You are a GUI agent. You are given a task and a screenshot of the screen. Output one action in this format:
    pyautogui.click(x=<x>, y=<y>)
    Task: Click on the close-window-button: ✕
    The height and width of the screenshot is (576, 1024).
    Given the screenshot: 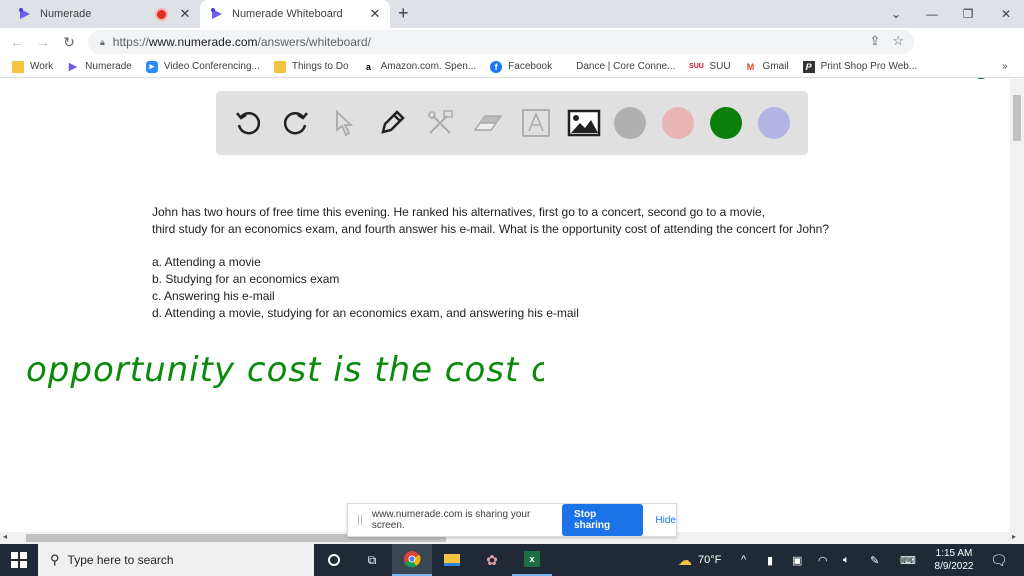 What is the action you would take?
    pyautogui.click(x=1006, y=14)
    